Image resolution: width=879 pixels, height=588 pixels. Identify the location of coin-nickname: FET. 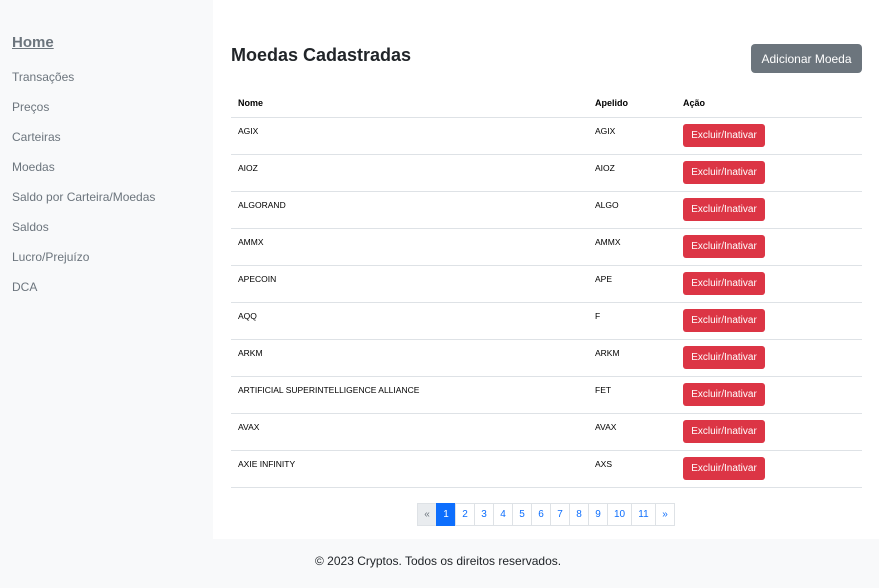
(603, 390).